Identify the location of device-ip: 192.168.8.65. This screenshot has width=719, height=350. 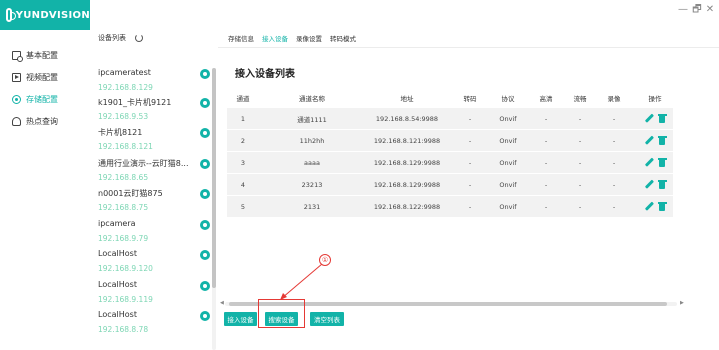
(123, 177).